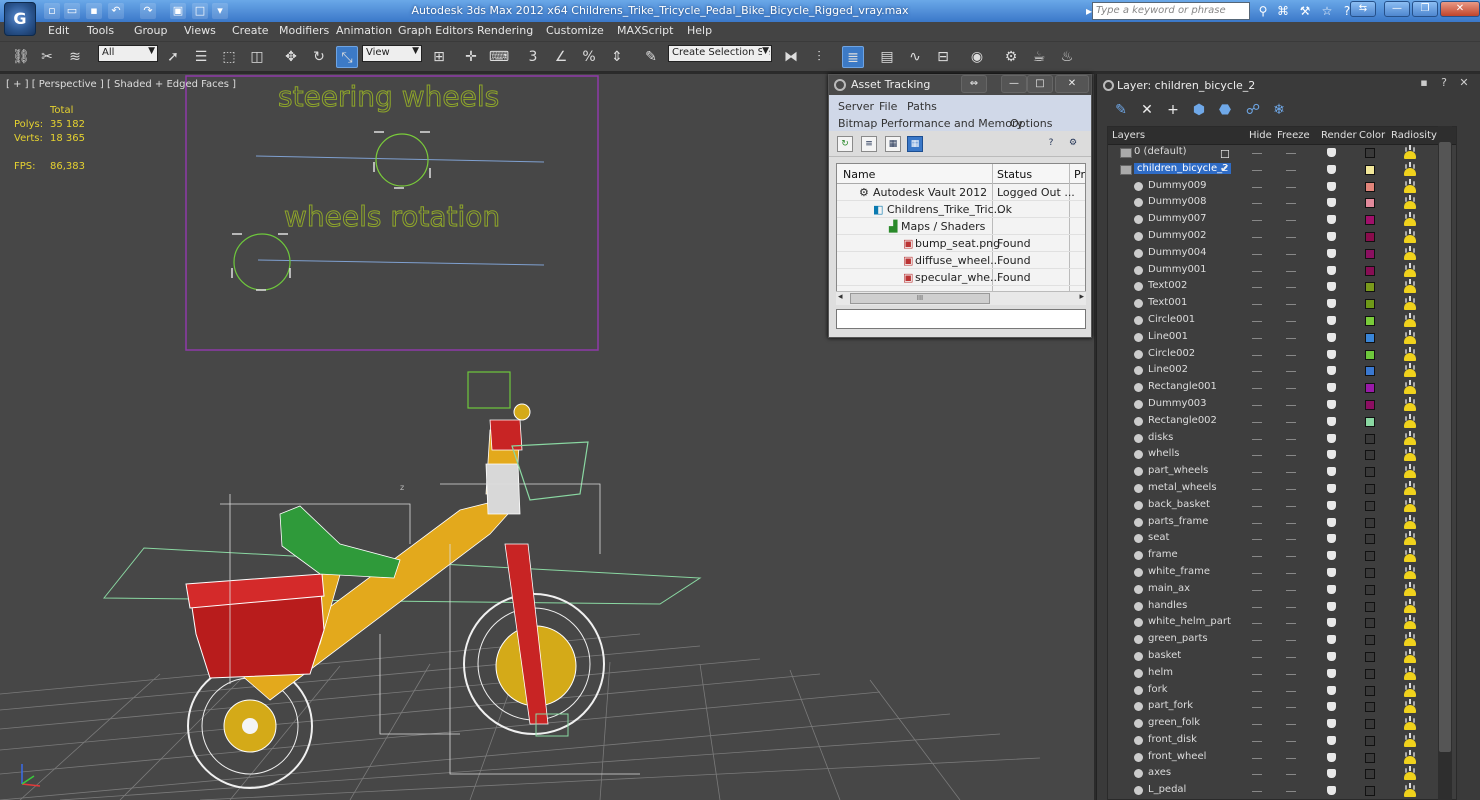 The image size is (1480, 800). What do you see at coordinates (178, 11) in the screenshot?
I see `project-folder-icon: ▣` at bounding box center [178, 11].